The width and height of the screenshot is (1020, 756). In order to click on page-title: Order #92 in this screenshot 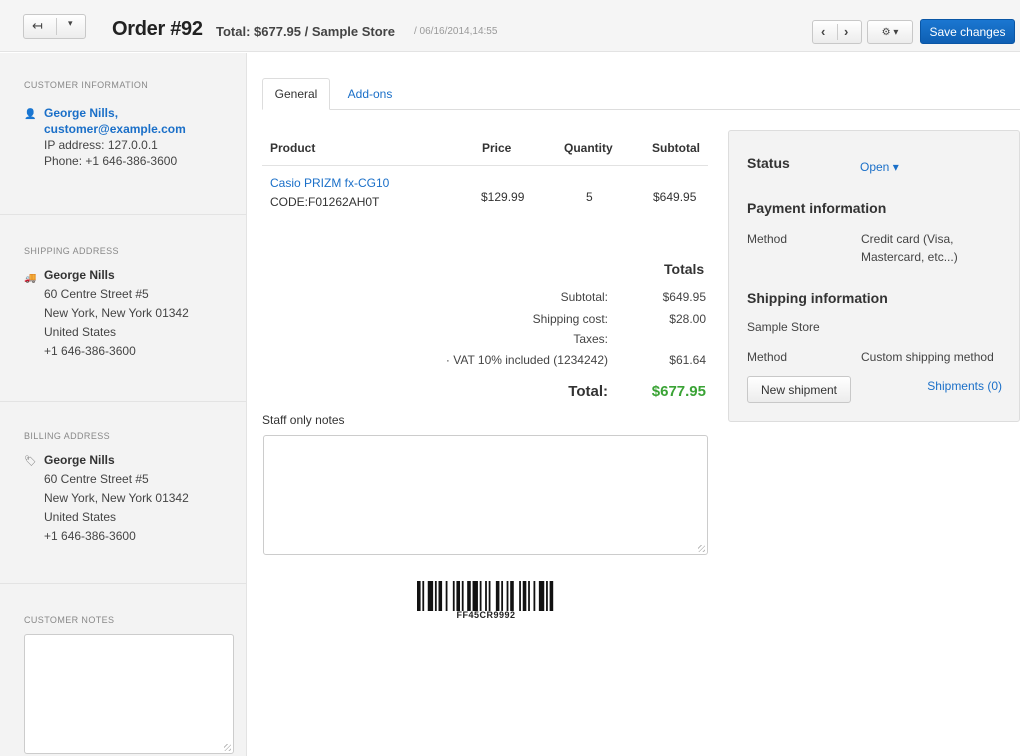, I will do `click(157, 29)`.